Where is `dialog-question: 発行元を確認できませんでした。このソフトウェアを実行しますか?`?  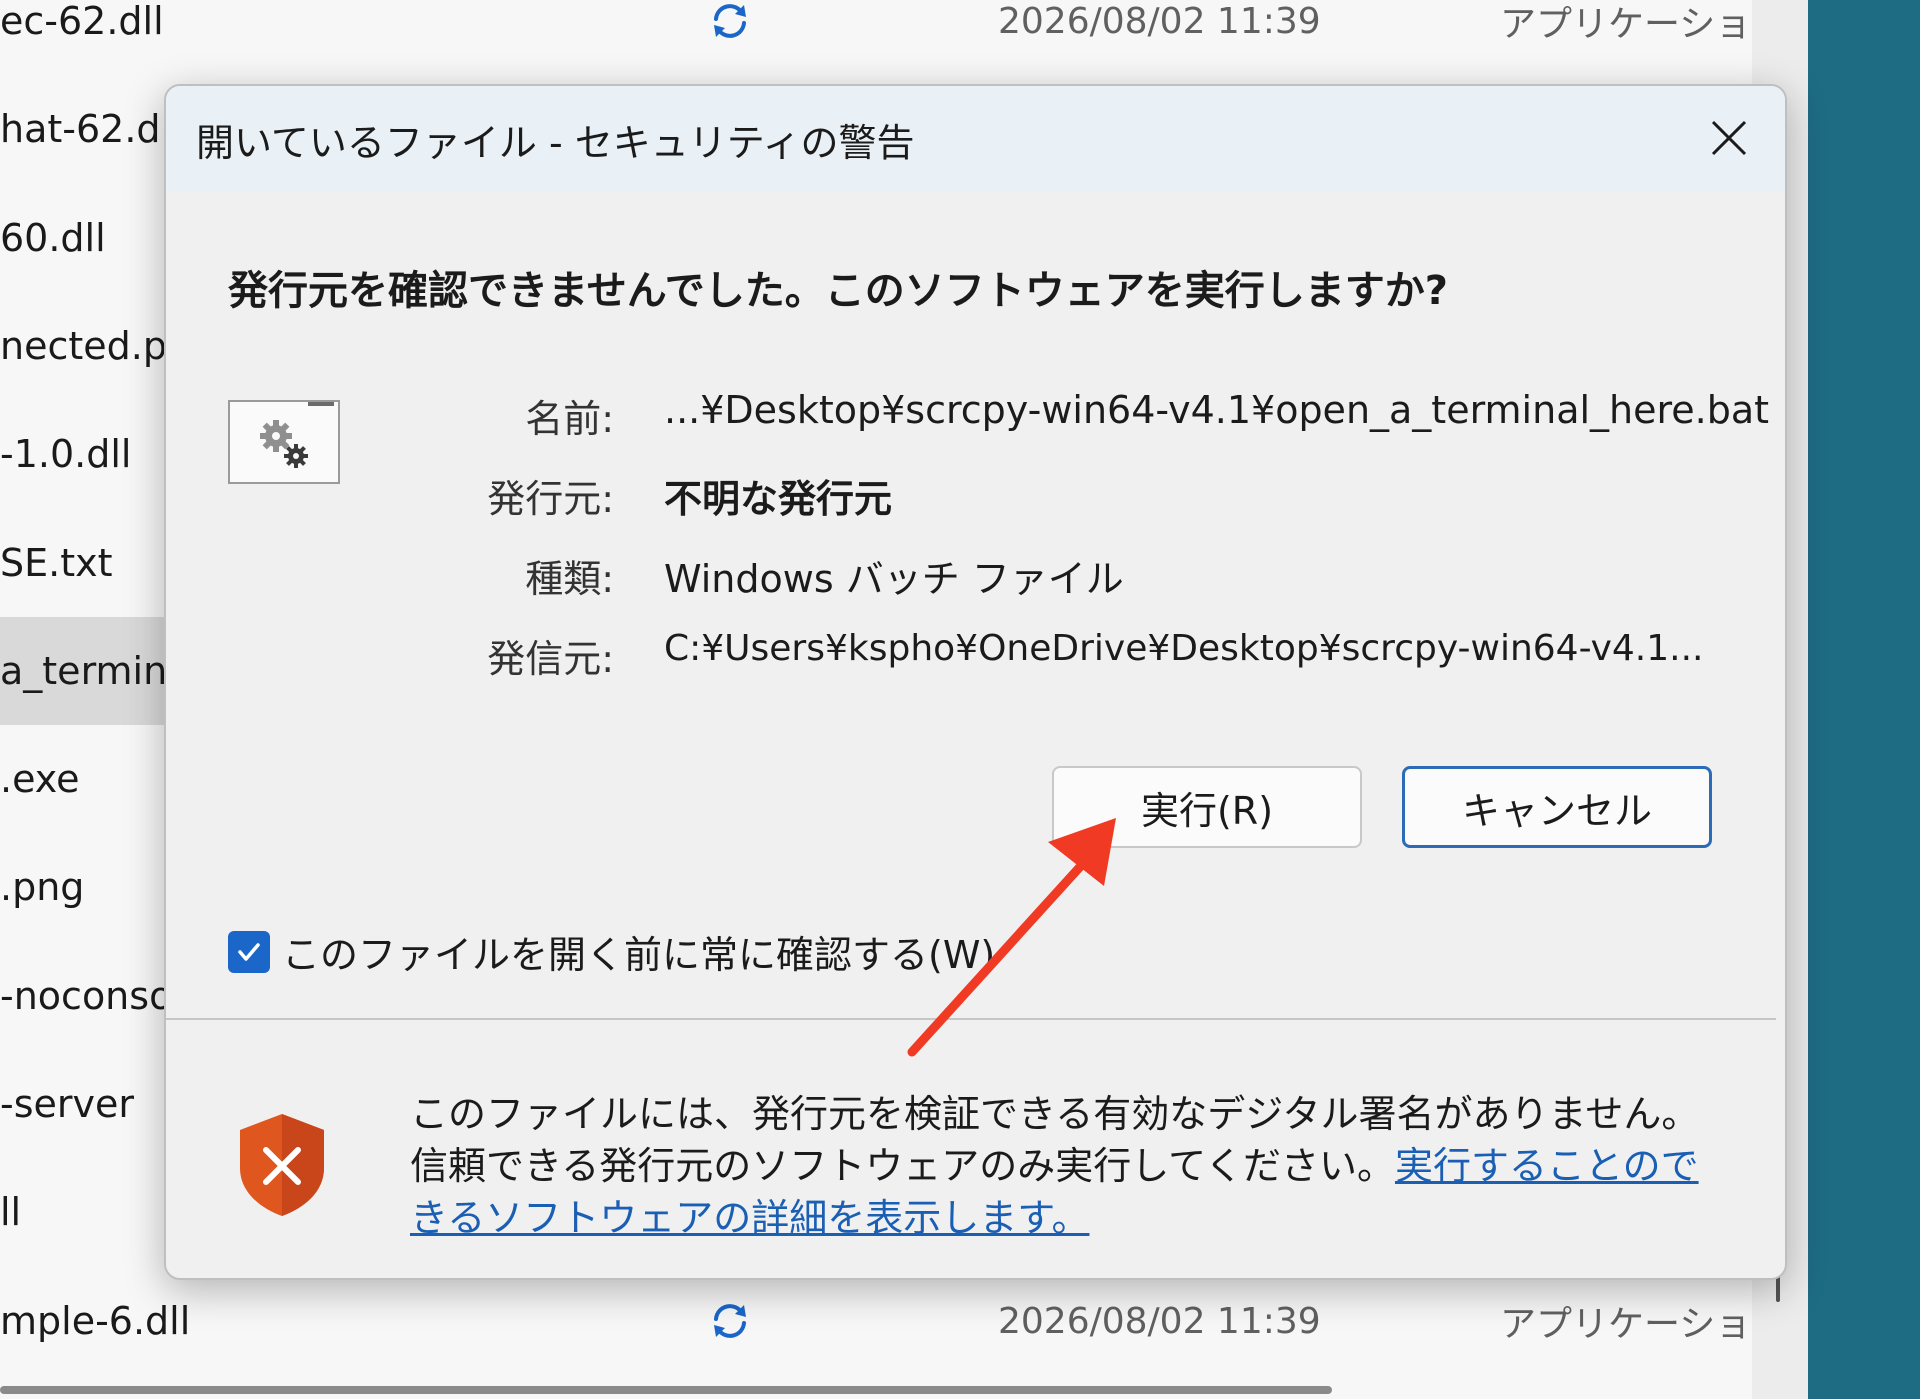 dialog-question: 発行元を確認できませんでした。このソフトウェアを実行しますか? is located at coordinates (838, 291).